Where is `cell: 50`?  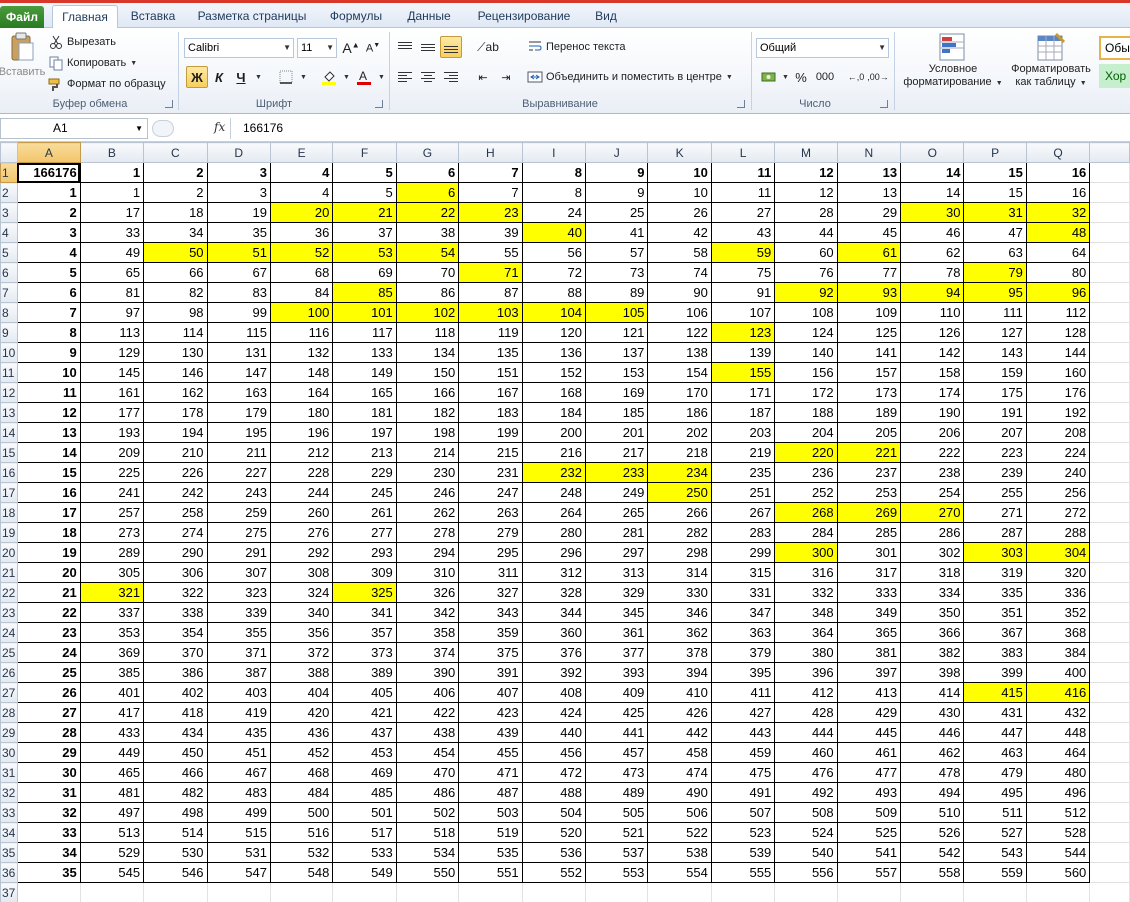
cell: 50 is located at coordinates (175, 252).